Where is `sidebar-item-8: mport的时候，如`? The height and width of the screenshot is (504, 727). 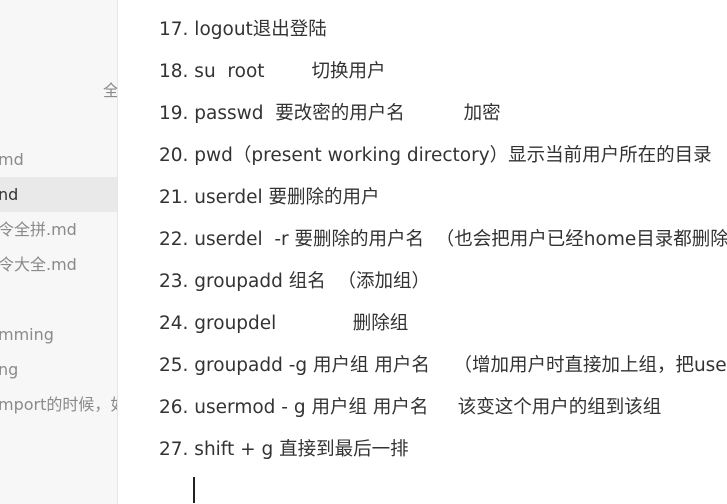 sidebar-item-8: mport的时候，如 is located at coordinates (58, 404).